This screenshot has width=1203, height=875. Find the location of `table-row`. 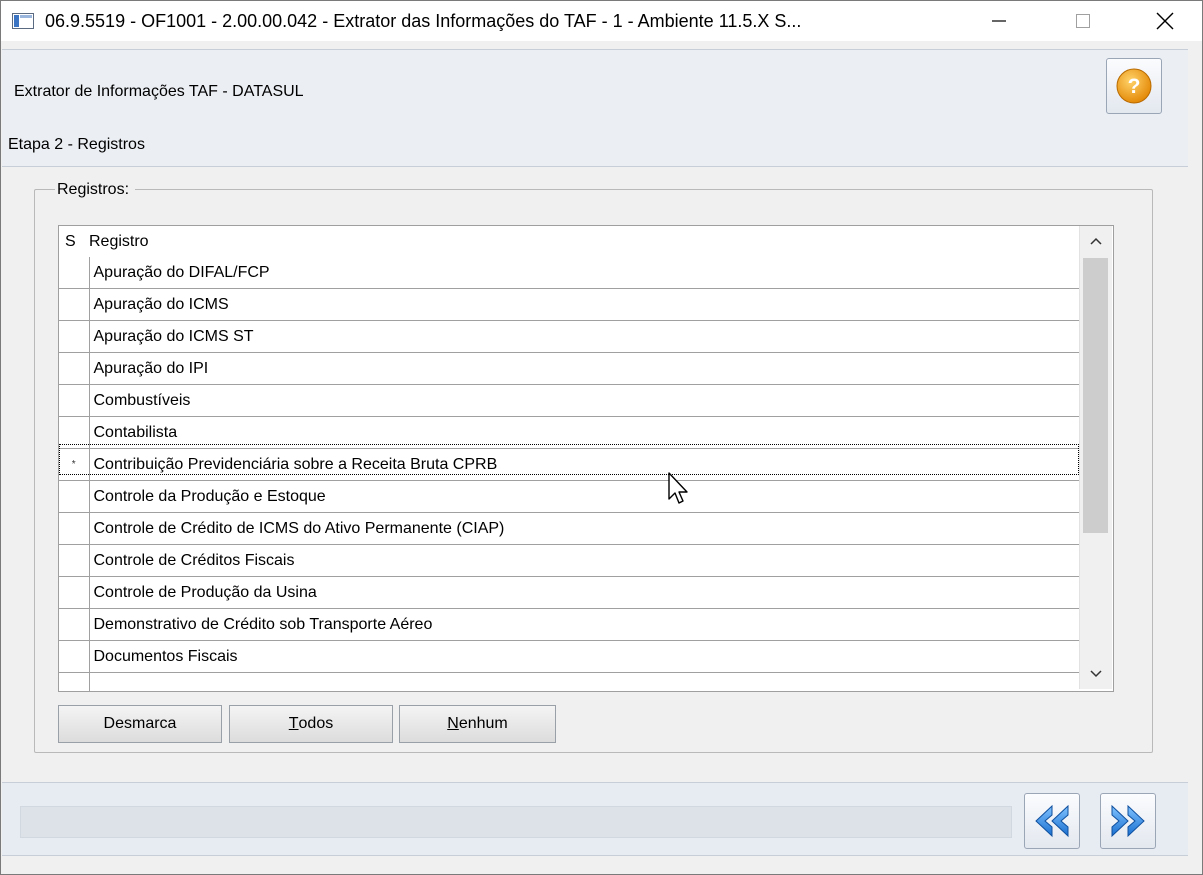

table-row is located at coordinates (570, 681).